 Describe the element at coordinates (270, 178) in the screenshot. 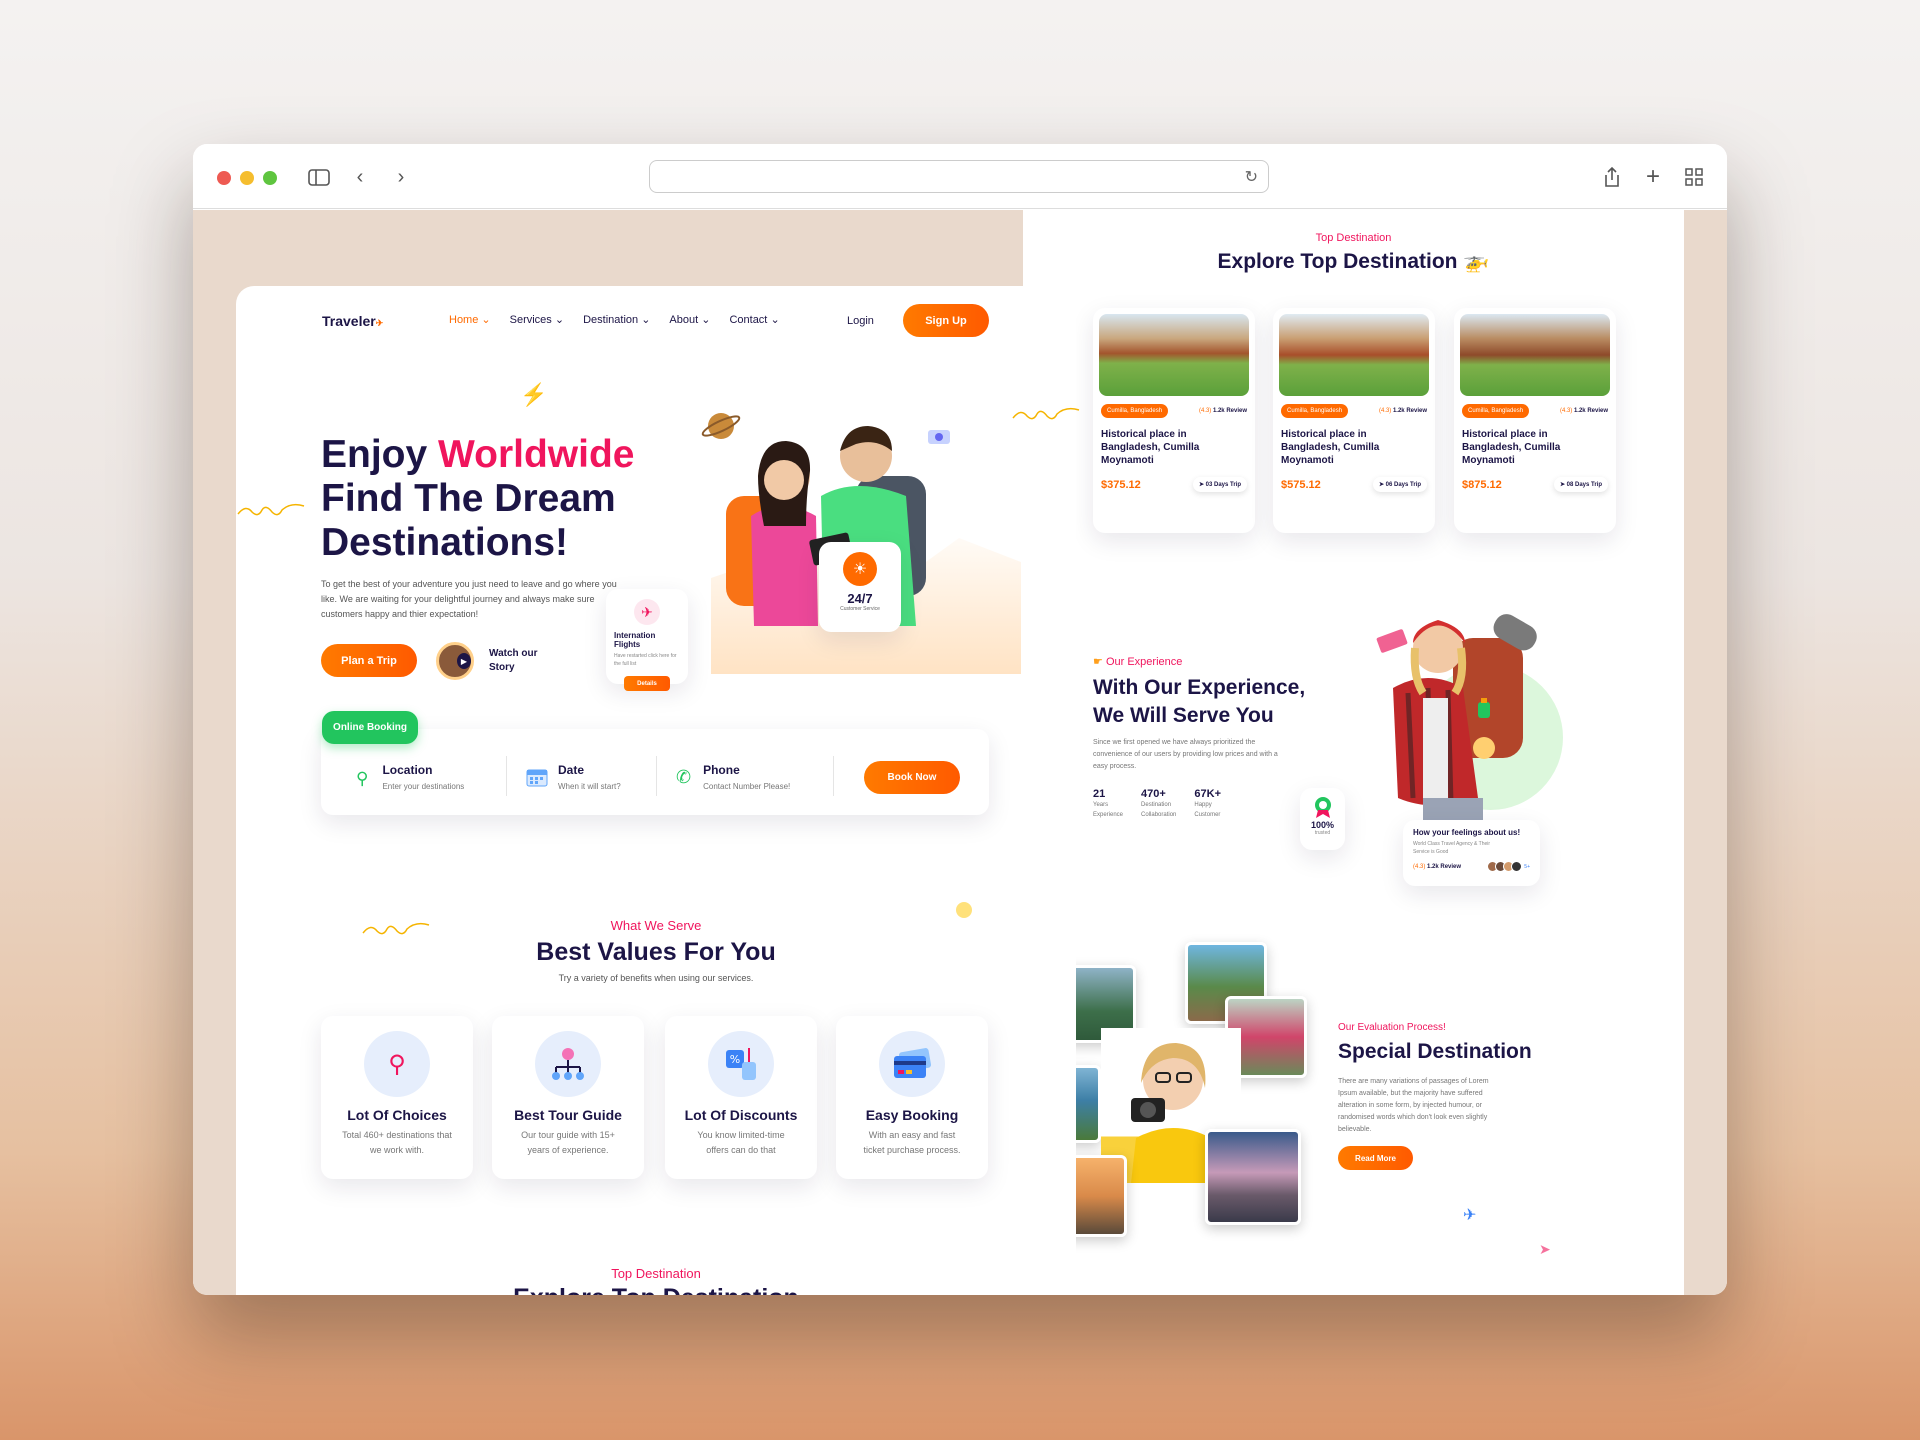

I see `maximize-window-button` at that location.